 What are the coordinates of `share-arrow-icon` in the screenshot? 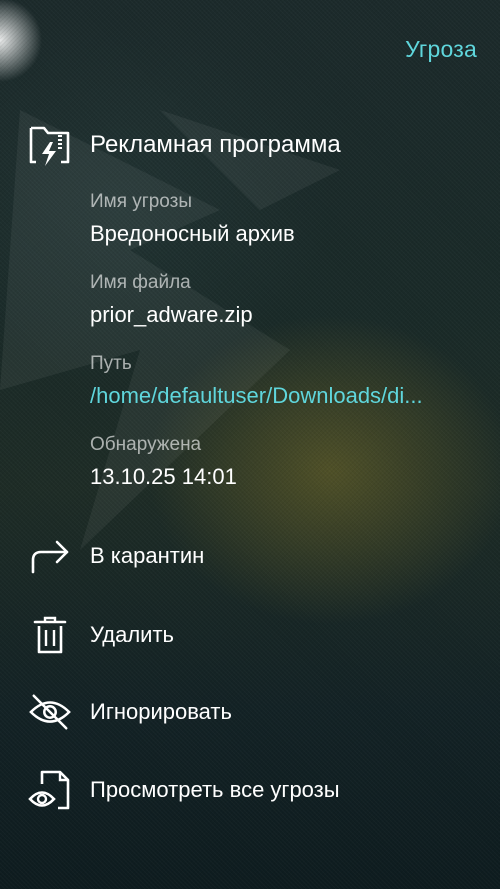 It's located at (50, 557).